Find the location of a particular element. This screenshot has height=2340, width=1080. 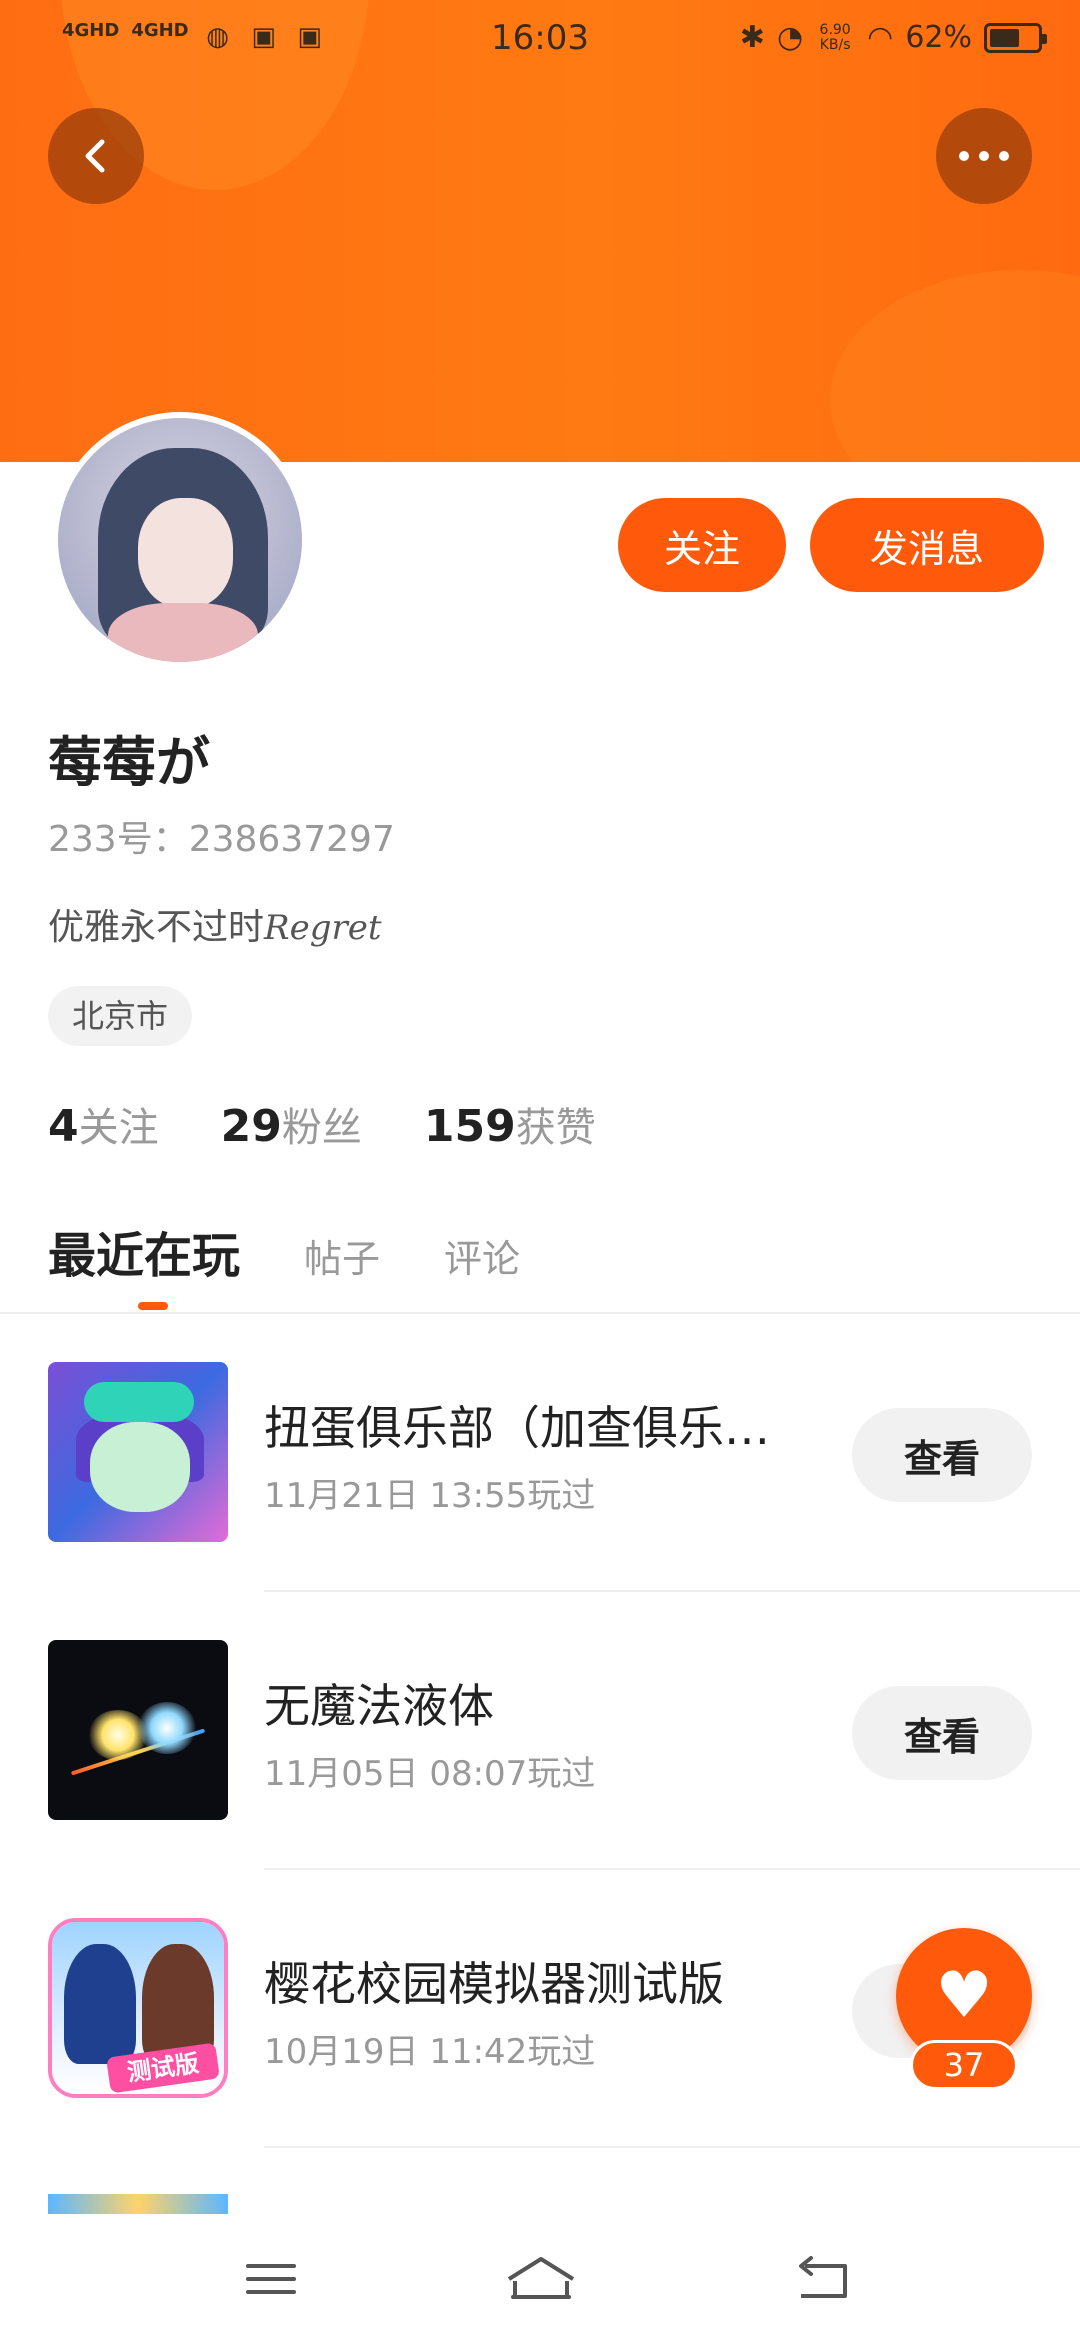

more-button is located at coordinates (984, 156).